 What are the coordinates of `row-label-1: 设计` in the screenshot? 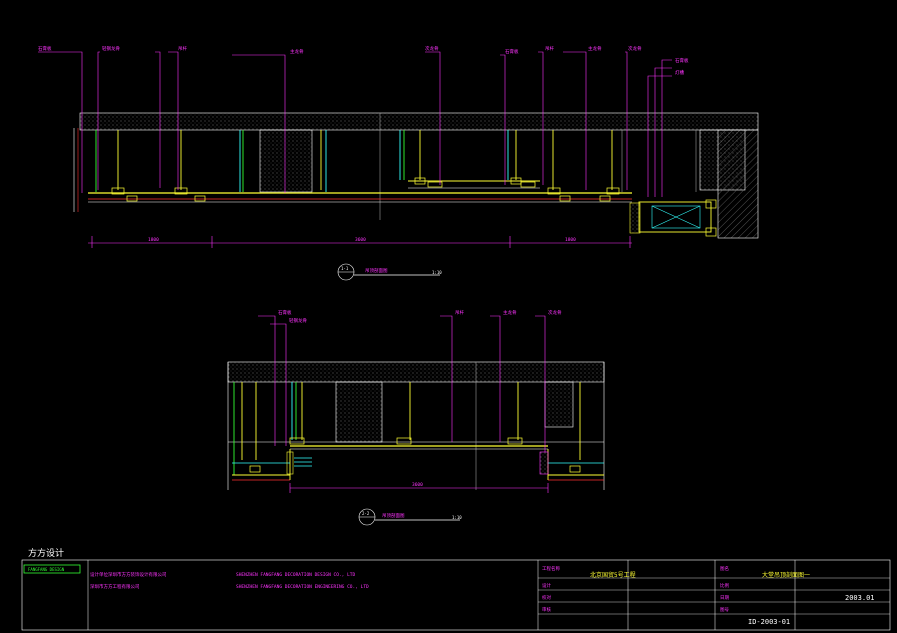 It's located at (546, 585).